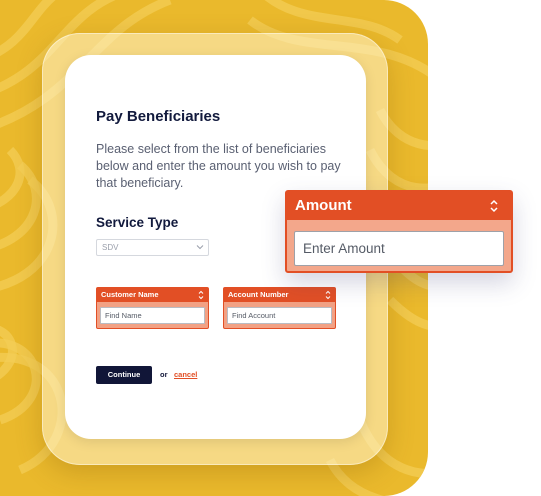  Describe the element at coordinates (185, 375) in the screenshot. I see `cancel-link: cancel` at that location.